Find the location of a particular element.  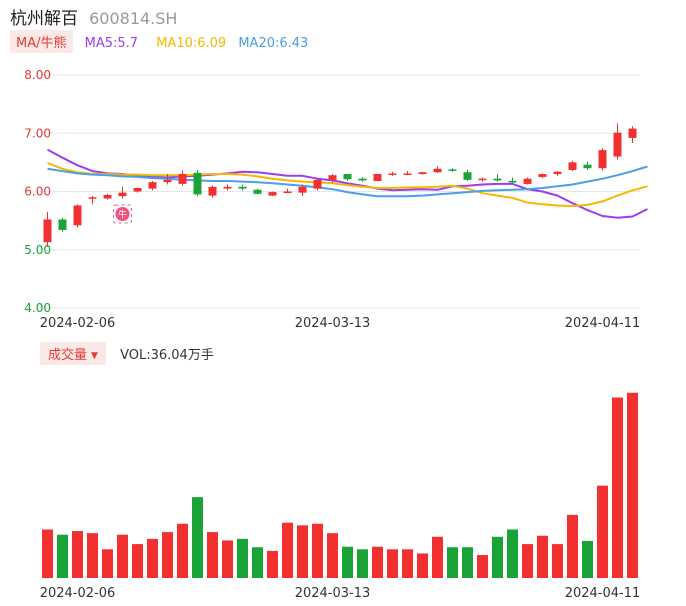

badge-label: 牛 is located at coordinates (122, 215).